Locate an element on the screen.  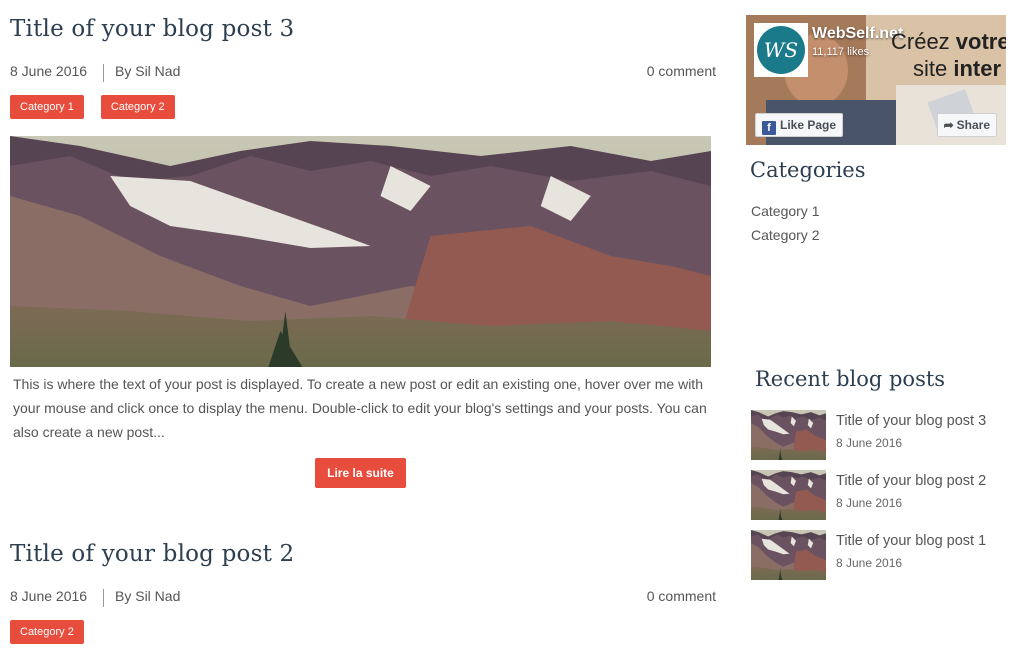
recent-post-item: Title of your blog post 3 8 June 2016 is located at coordinates (878, 435).